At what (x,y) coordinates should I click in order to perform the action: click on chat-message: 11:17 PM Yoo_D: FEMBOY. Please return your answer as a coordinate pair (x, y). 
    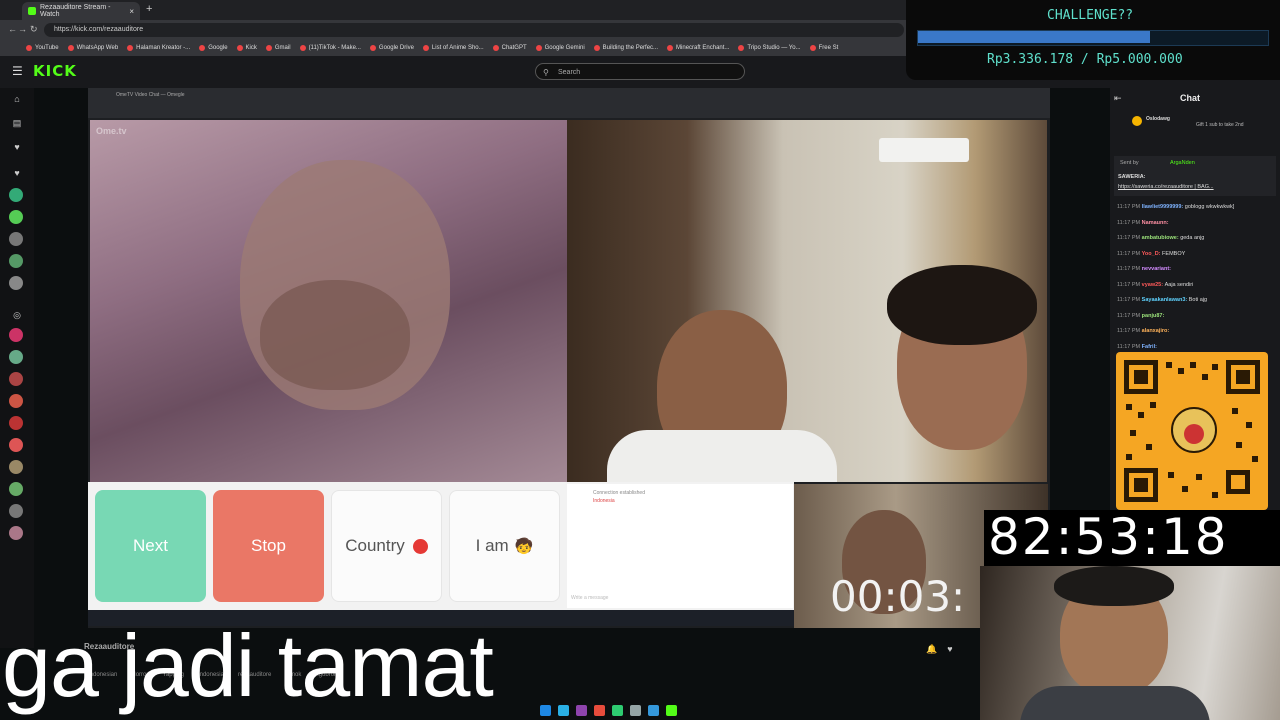
    Looking at the image, I should click on (1151, 254).